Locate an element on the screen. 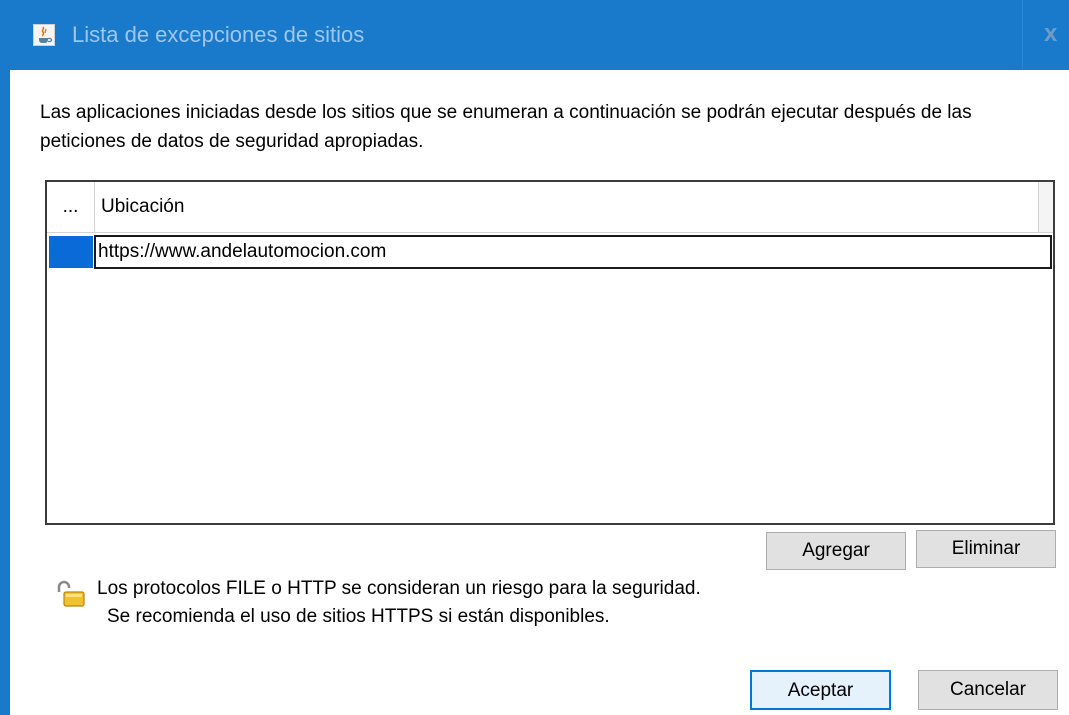  header-scroll-corner is located at coordinates (1045, 207).